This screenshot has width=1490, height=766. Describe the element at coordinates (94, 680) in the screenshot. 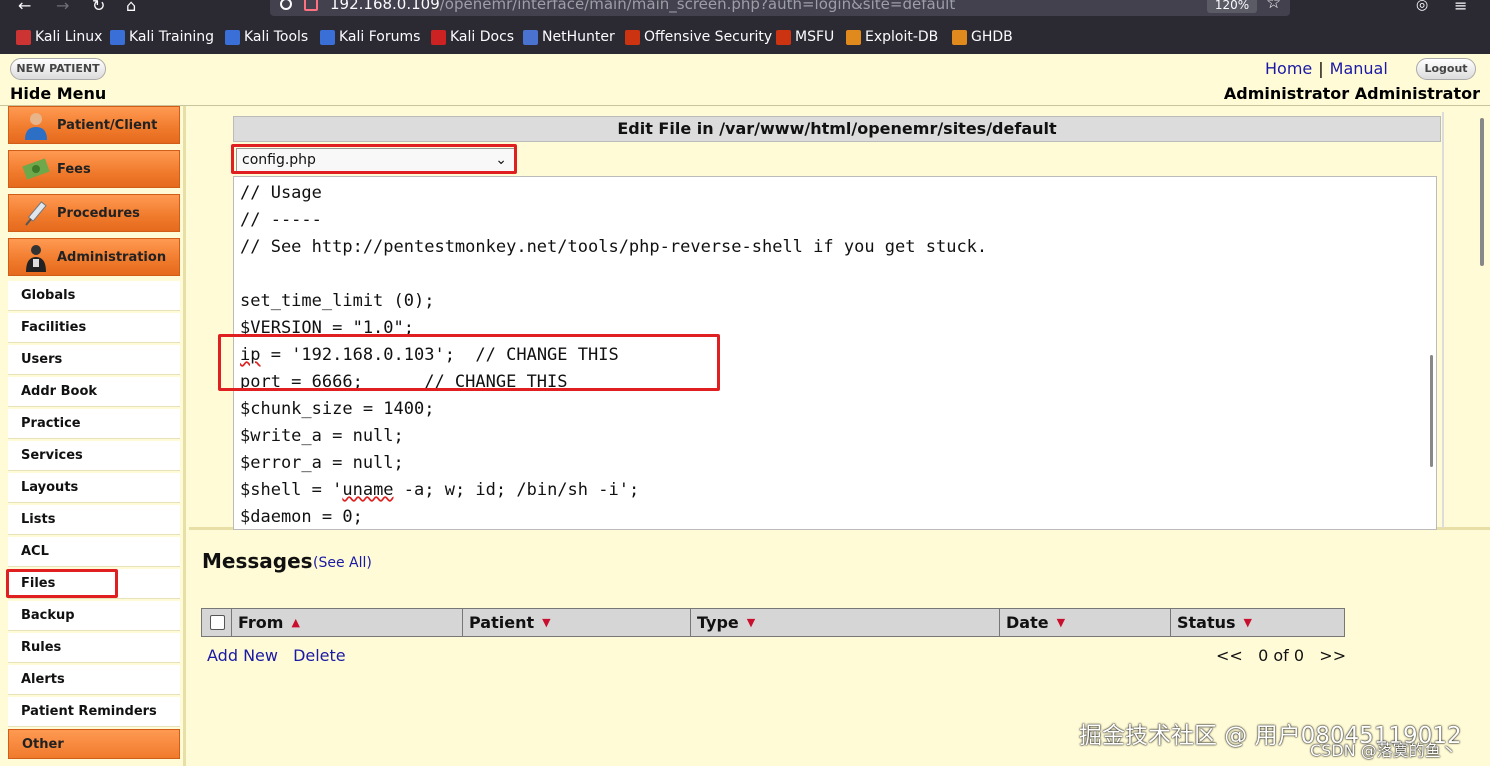

I see `menu-item-alerts: Alerts` at that location.